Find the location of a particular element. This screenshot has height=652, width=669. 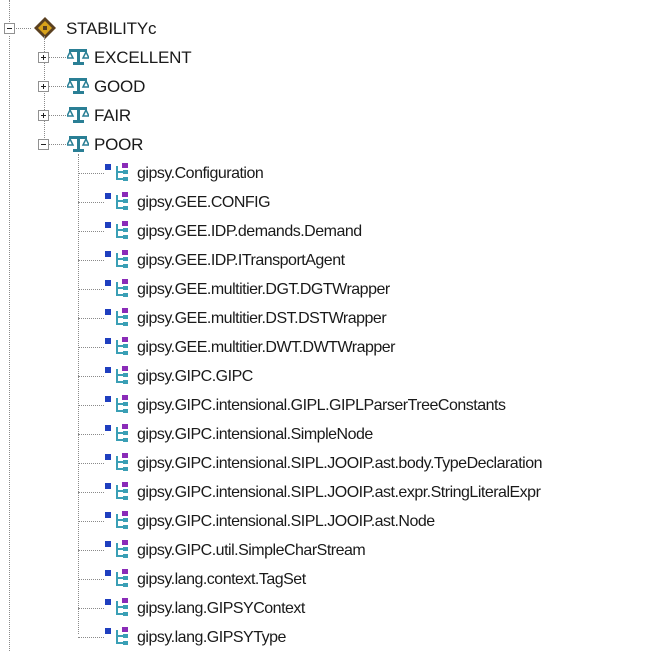

expand-toggle-good is located at coordinates (43, 86).